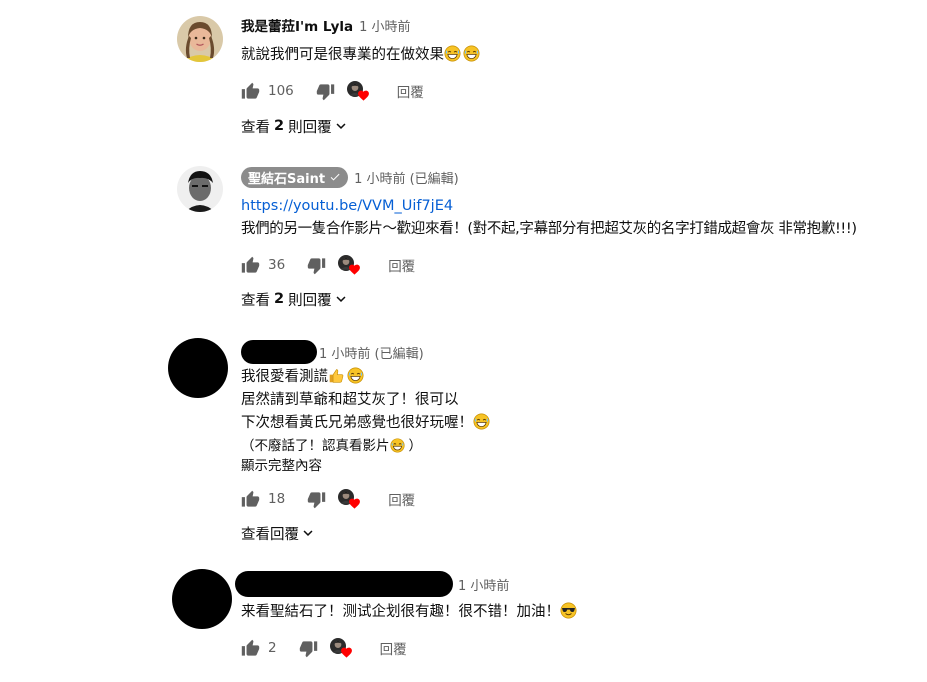 The width and height of the screenshot is (927, 682). I want to click on comment-line-text: 下次想看黃氏兄弟感覺也很好玩喔！, so click(357, 423).